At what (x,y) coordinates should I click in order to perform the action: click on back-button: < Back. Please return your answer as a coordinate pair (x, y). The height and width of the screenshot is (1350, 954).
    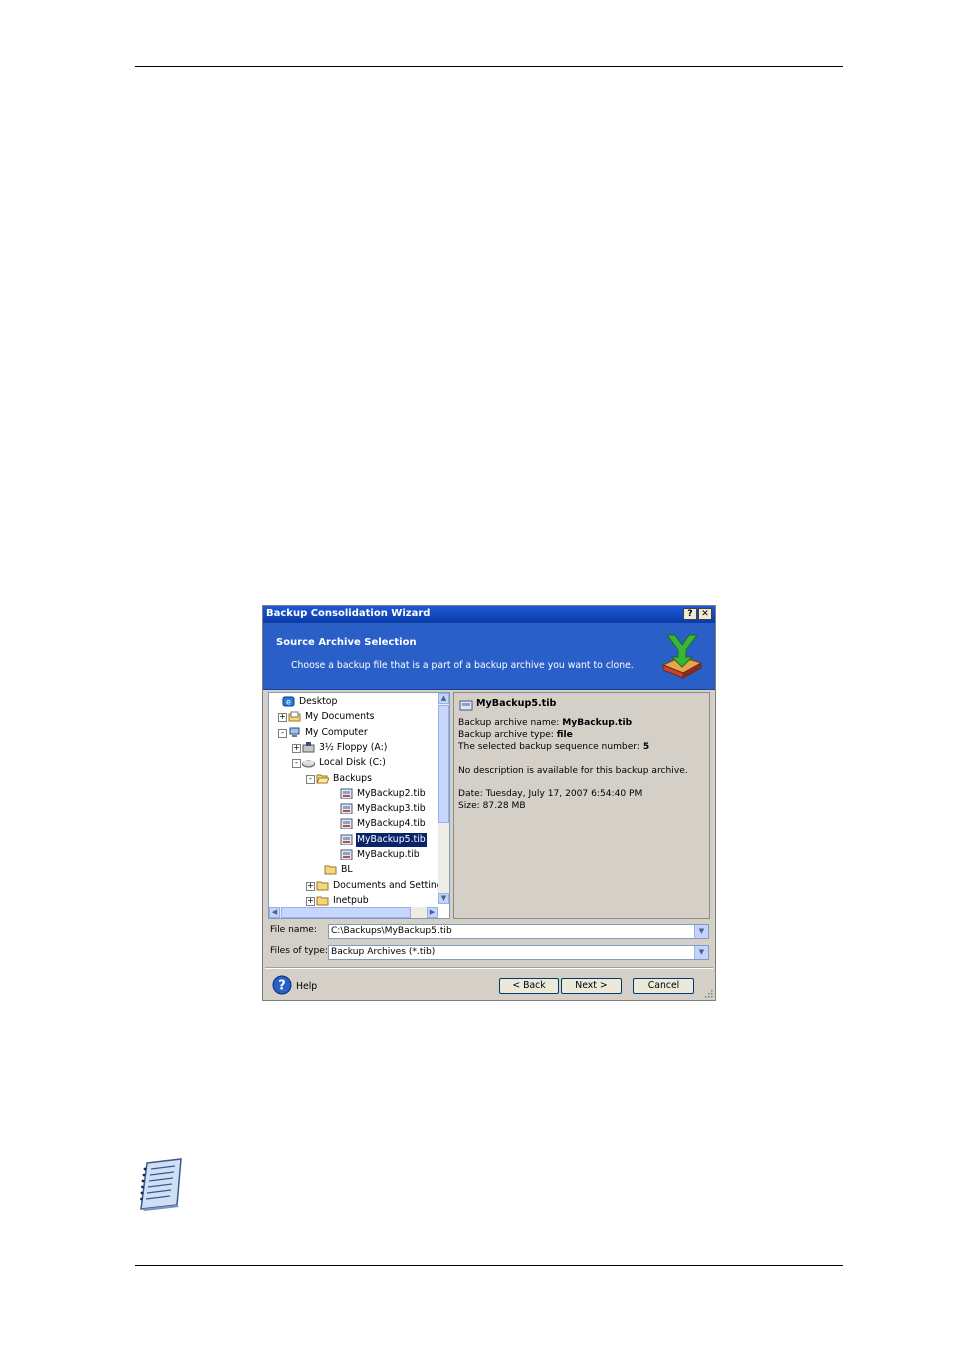
    Looking at the image, I should click on (529, 986).